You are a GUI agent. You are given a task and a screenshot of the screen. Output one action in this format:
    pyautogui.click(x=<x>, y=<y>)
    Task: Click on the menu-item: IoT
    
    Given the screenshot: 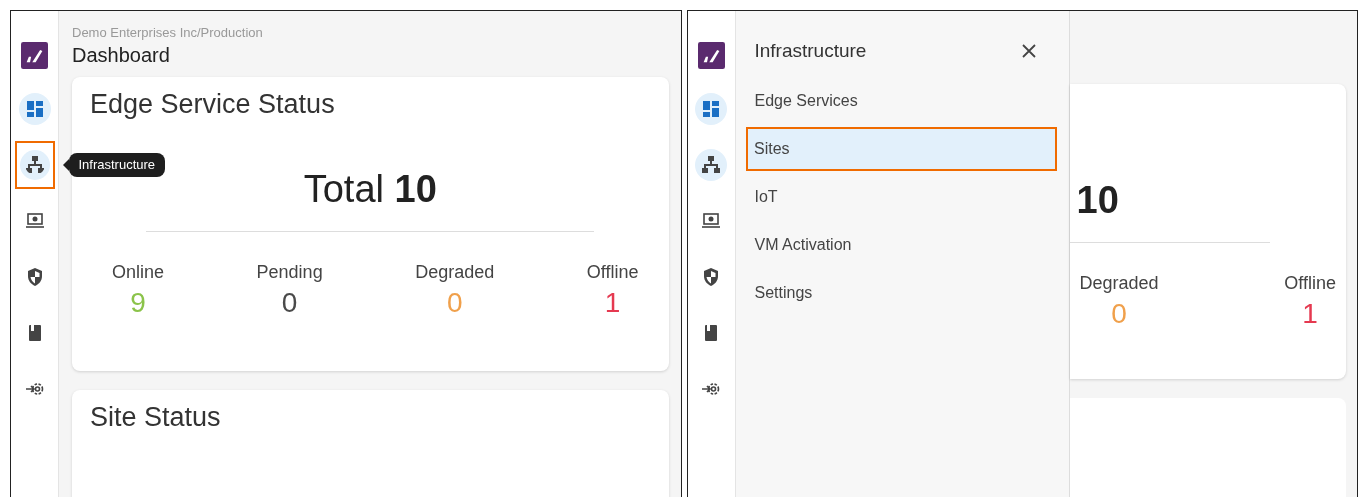 What is the action you would take?
    pyautogui.click(x=901, y=197)
    